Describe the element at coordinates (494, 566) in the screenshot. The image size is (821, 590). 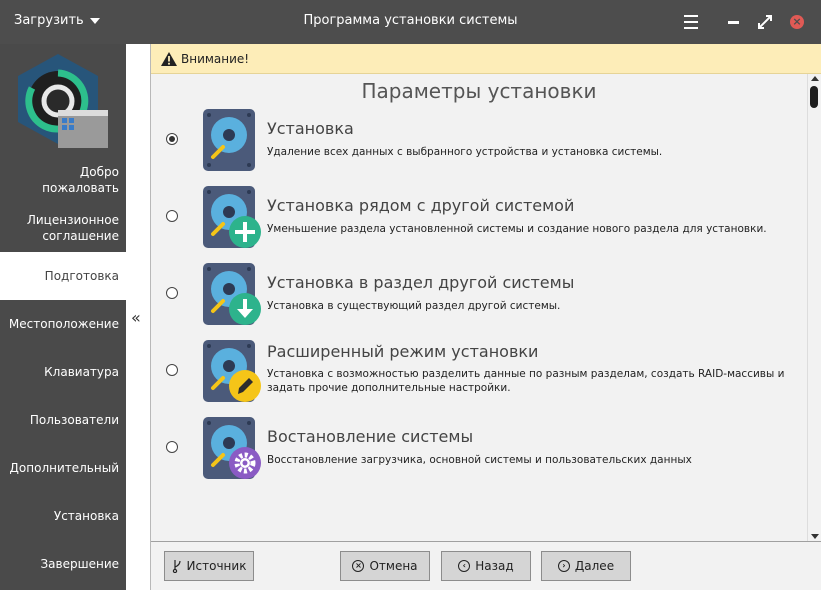
I see `back-button-label: Назад` at that location.